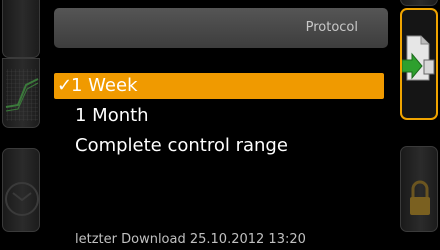 This screenshot has width=440, height=250. I want to click on chart-button, so click(21, 93).